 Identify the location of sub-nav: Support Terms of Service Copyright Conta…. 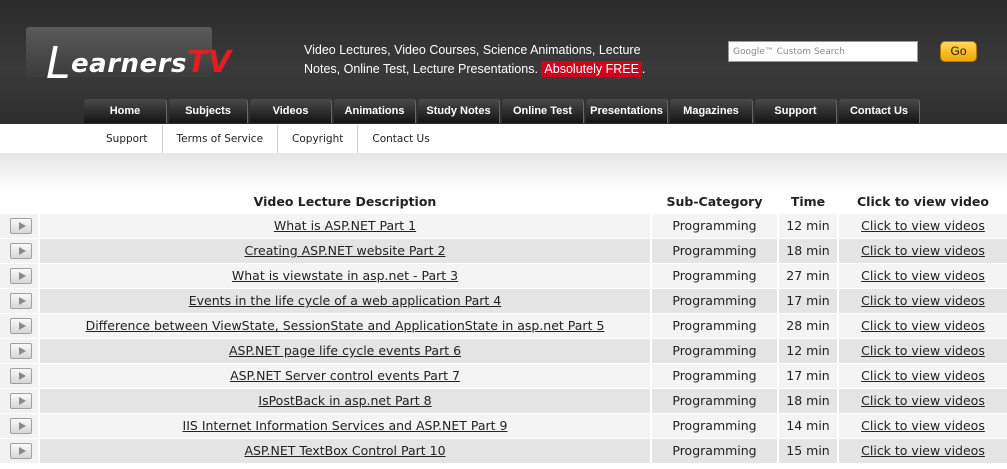
(268, 139).